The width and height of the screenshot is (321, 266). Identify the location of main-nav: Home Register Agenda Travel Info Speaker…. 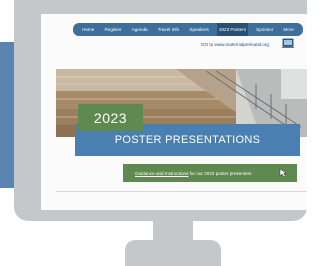
(188, 29).